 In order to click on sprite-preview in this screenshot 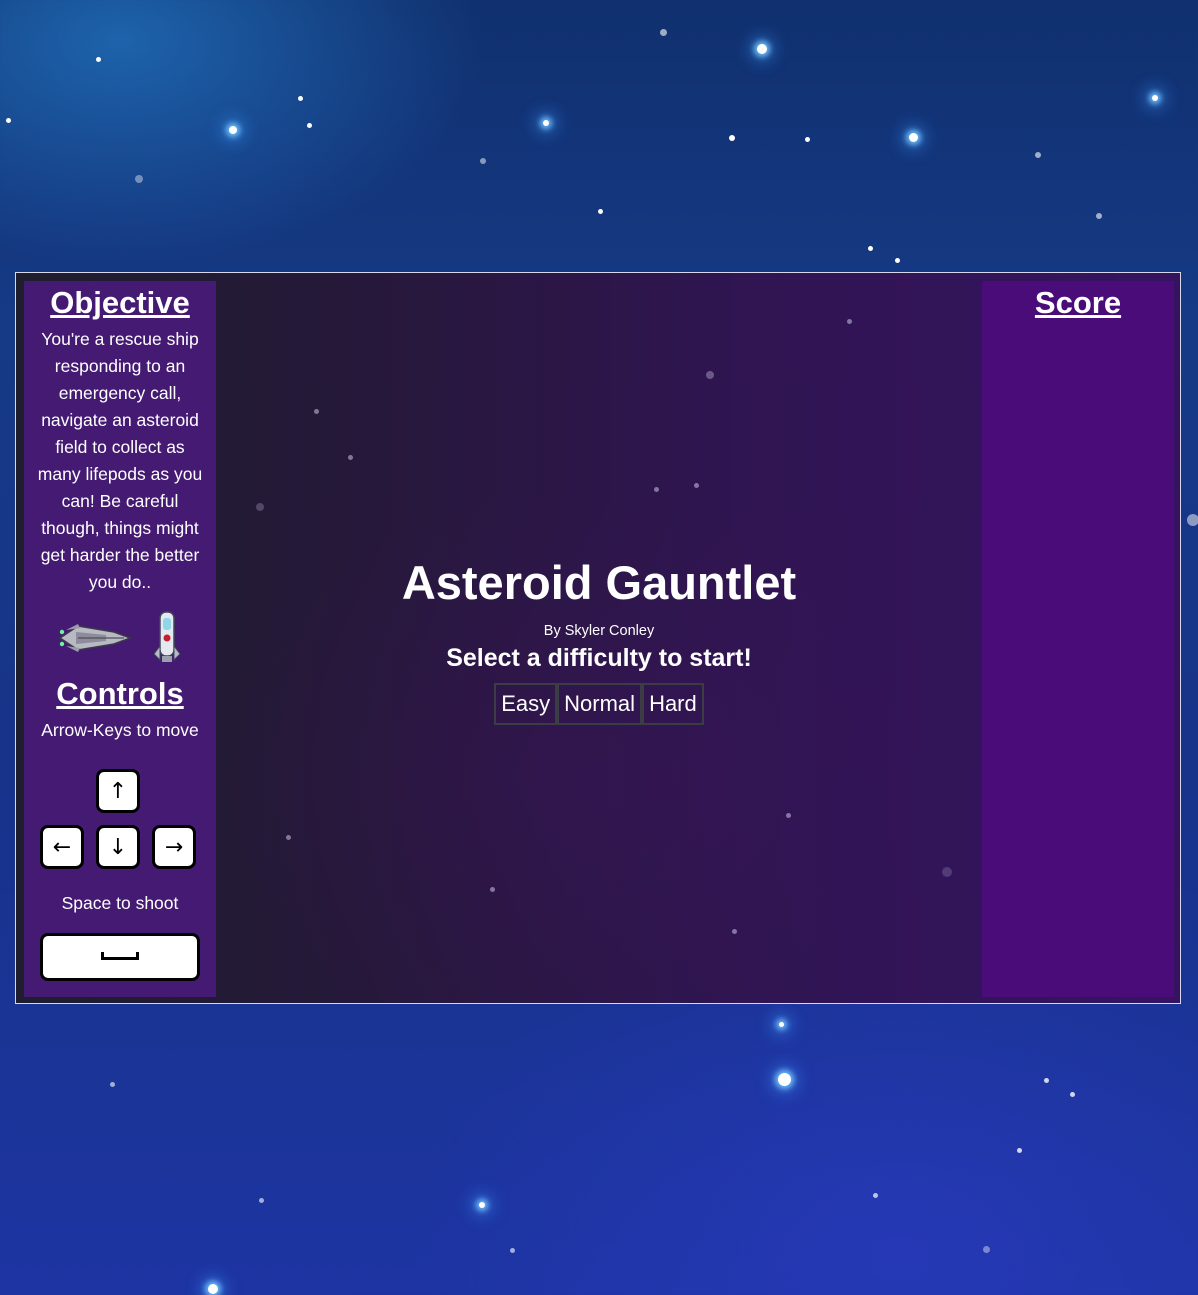, I will do `click(120, 640)`.